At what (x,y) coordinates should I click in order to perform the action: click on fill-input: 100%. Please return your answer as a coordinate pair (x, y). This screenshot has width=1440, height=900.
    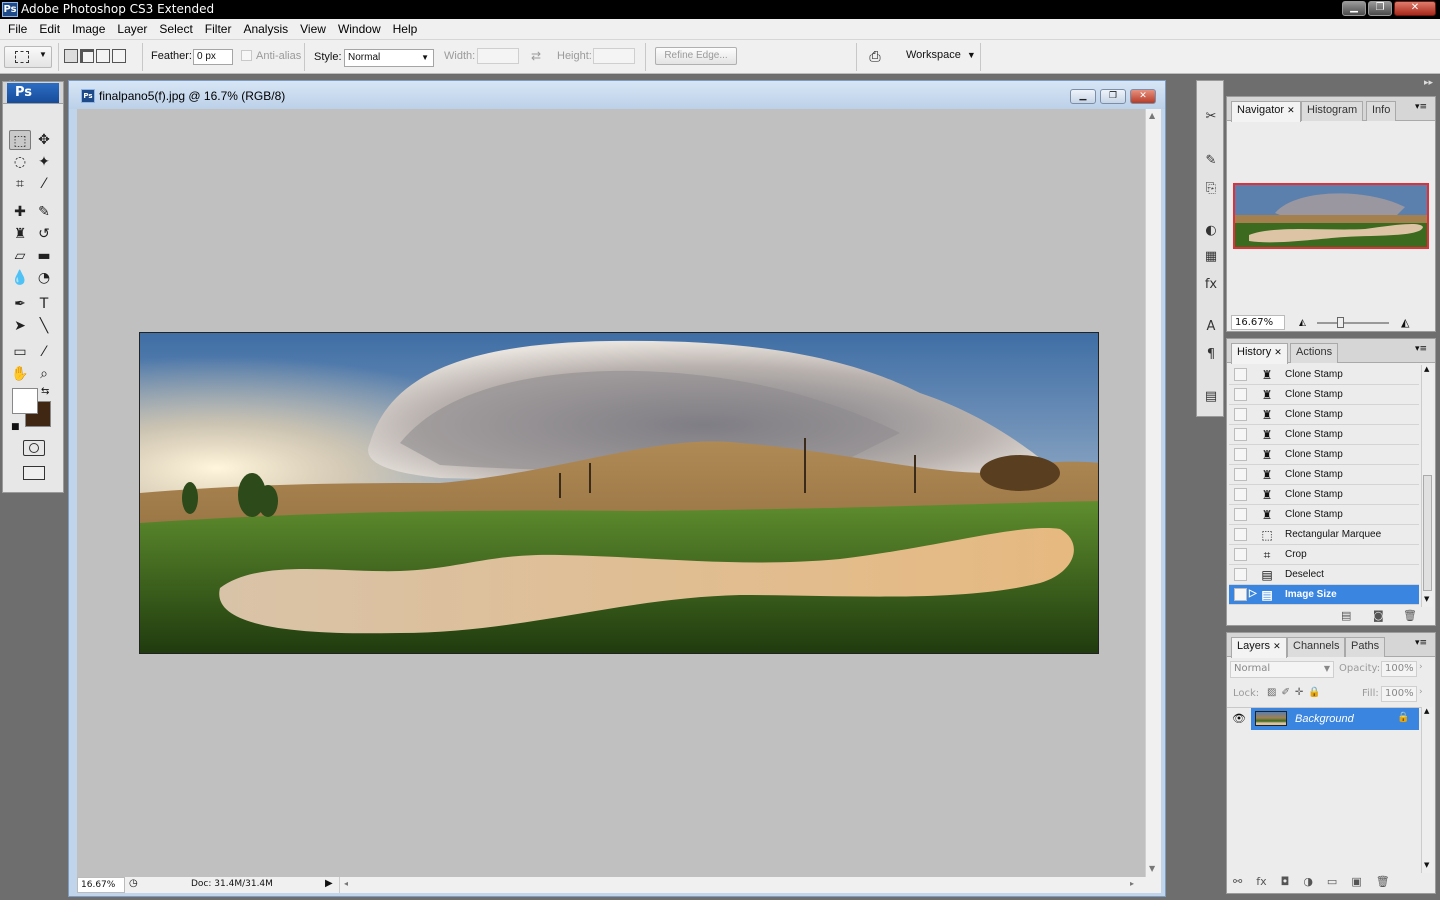
    Looking at the image, I should click on (1399, 694).